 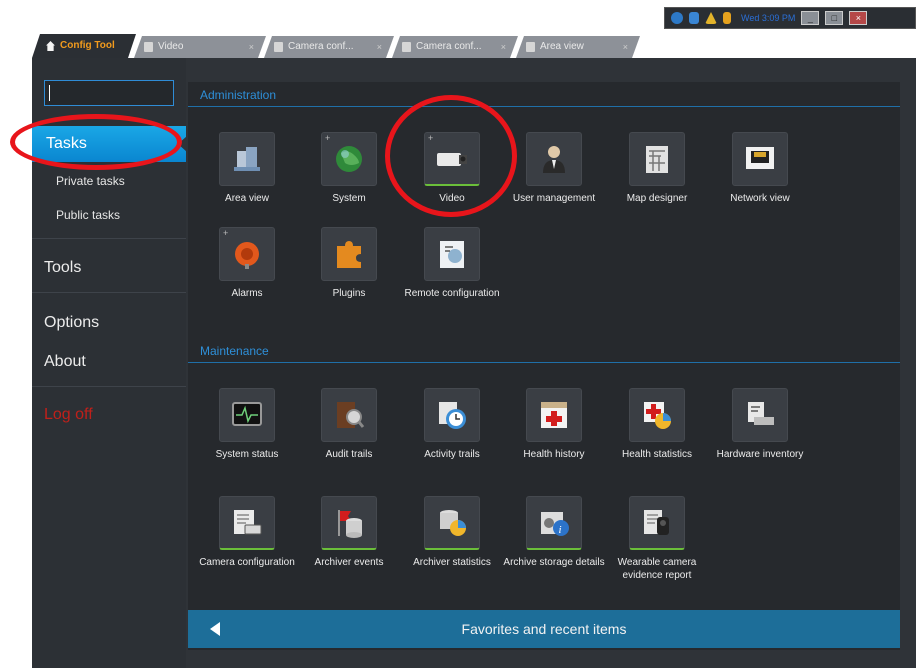 I want to click on clock: Wed 3:09 PM, so click(x=768, y=18).